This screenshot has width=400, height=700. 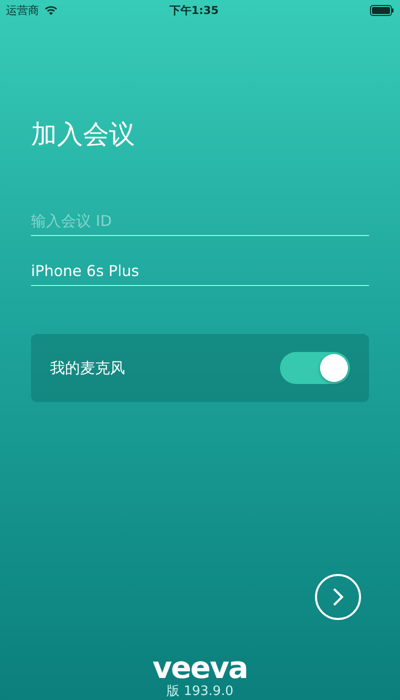 What do you see at coordinates (315, 368) in the screenshot?
I see `microphone-toggle` at bounding box center [315, 368].